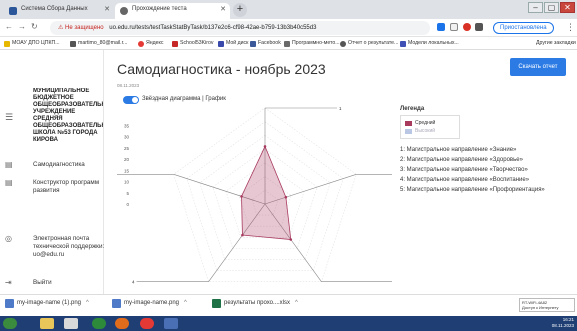 This screenshot has width=577, height=331. I want to click on support-icon: ◎, so click(8, 238).